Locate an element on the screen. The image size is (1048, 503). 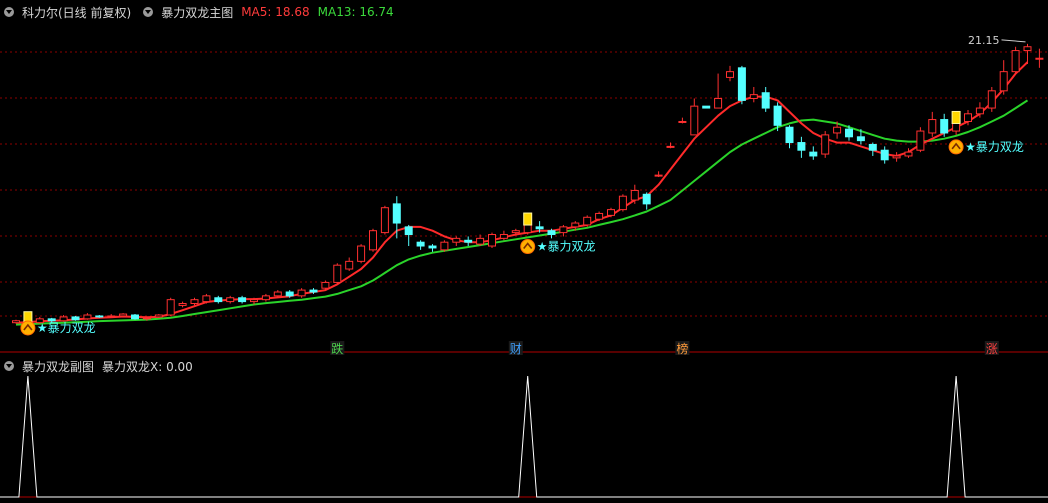
bottom-tags-group: 跌财榜涨 is located at coordinates (664, 348).